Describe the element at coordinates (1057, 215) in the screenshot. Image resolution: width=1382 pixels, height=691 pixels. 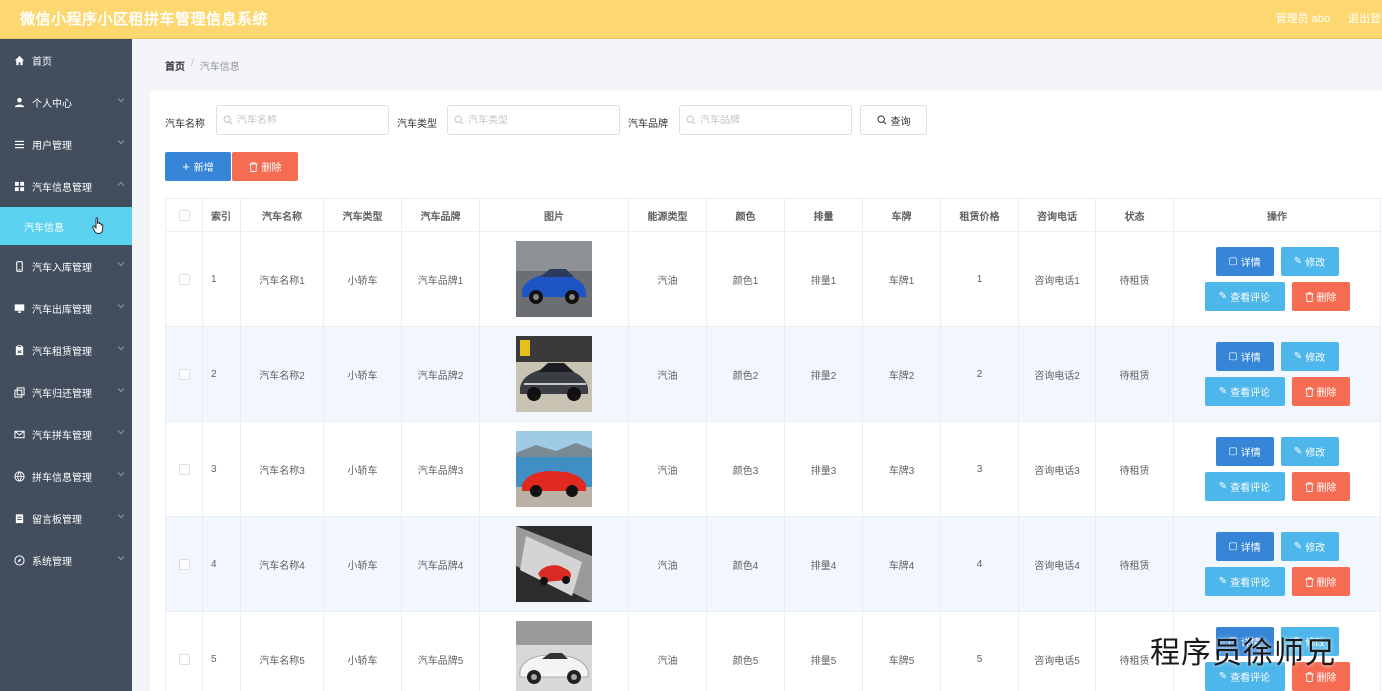
I see `header-cell: 咨询电话` at that location.